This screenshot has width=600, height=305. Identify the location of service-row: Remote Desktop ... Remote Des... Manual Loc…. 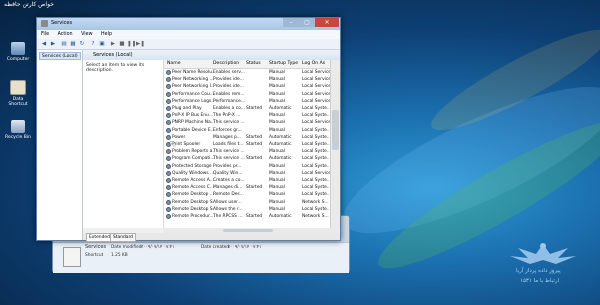
(247, 194).